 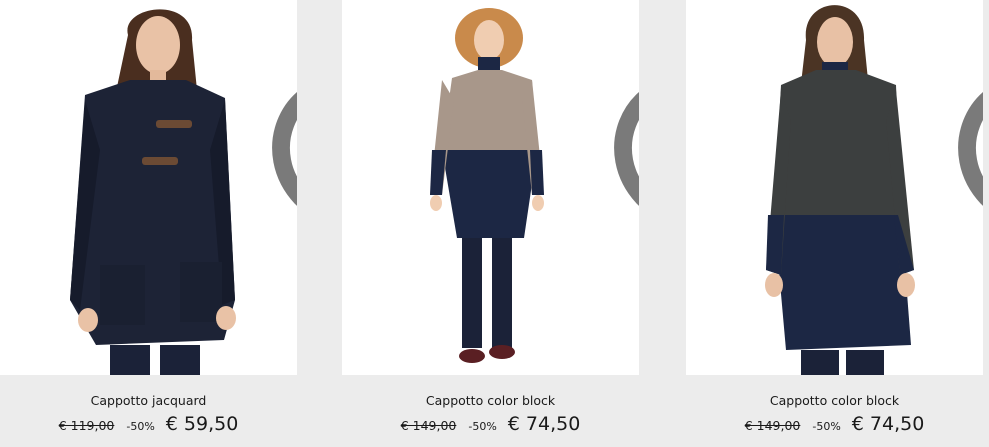 I want to click on price-row: € 119,00 -50% € 59,50, so click(x=148, y=424).